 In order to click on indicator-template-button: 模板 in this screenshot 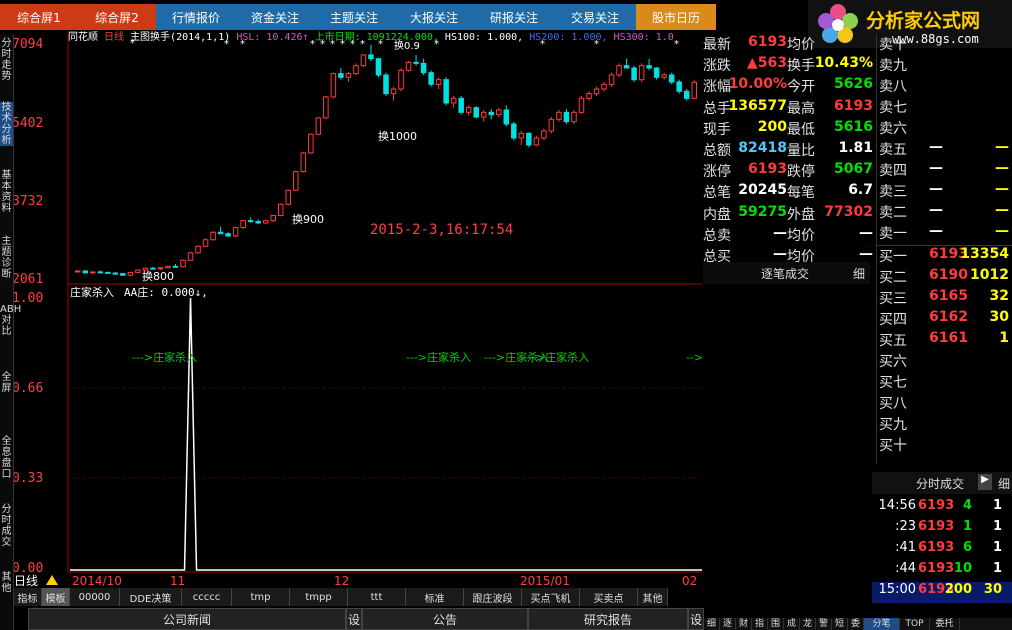, I will do `click(56, 597)`.